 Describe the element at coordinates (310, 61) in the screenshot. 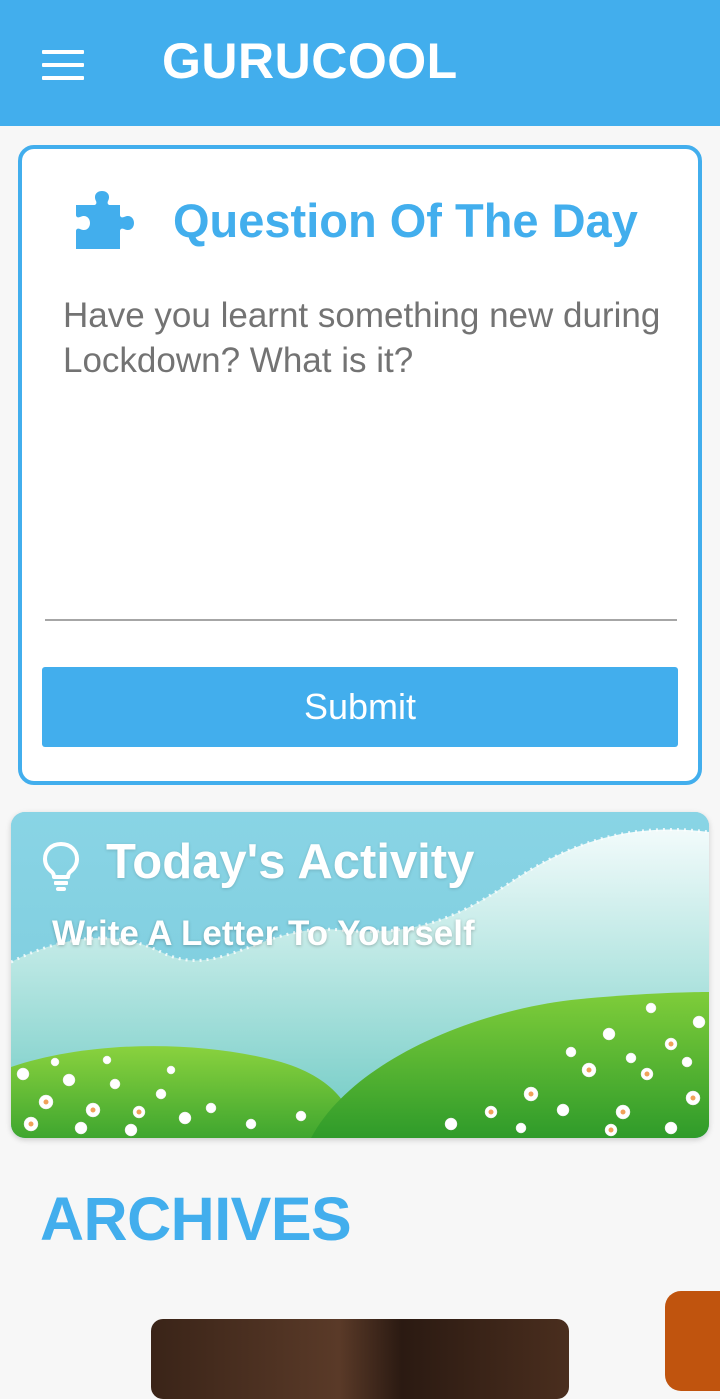

I see `app-title: GURUCOOL` at that location.